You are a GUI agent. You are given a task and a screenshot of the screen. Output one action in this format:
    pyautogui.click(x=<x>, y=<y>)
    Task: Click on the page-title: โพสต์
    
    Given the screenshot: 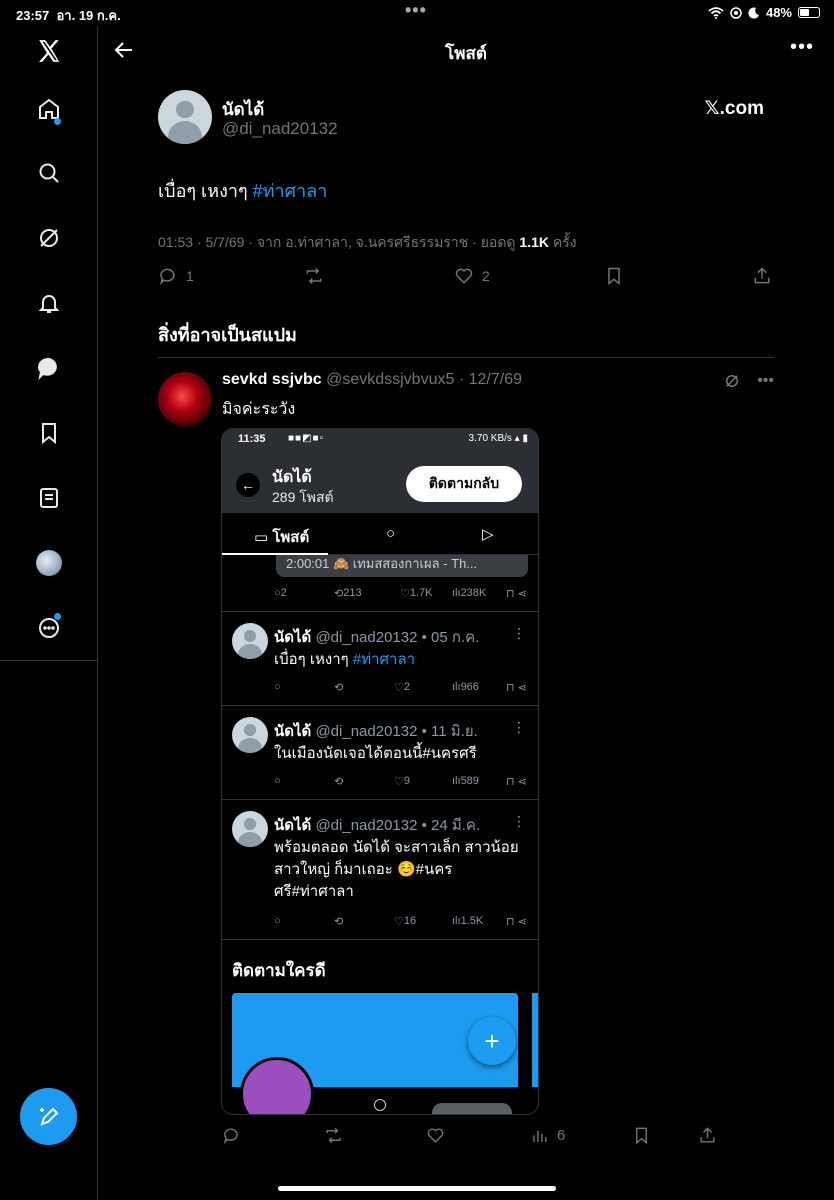 What is the action you would take?
    pyautogui.click(x=466, y=53)
    